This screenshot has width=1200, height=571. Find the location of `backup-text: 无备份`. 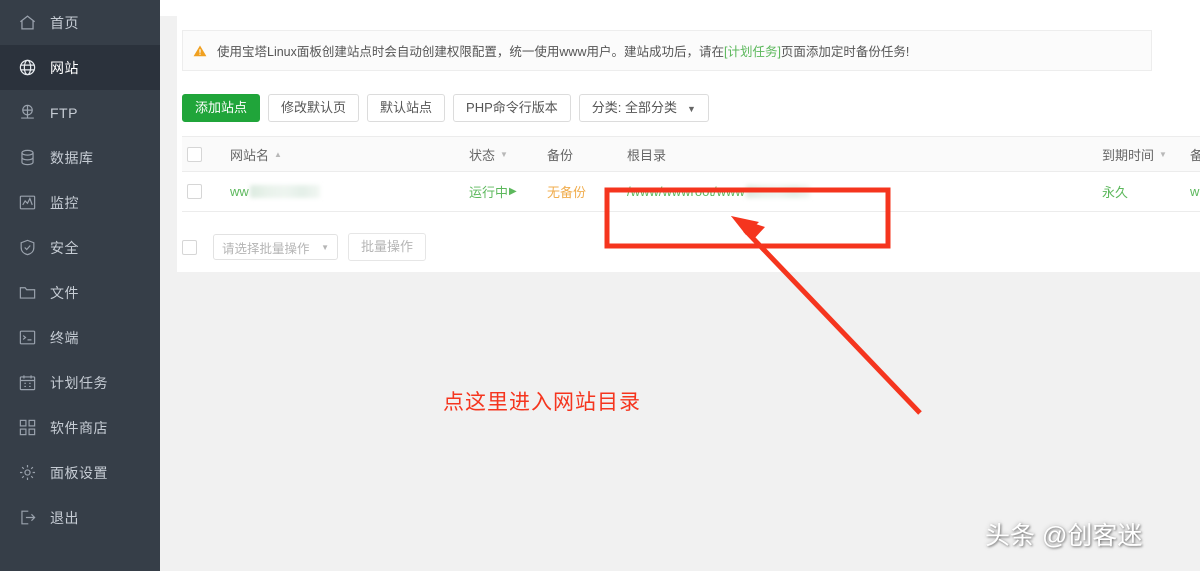

backup-text: 无备份 is located at coordinates (567, 192).